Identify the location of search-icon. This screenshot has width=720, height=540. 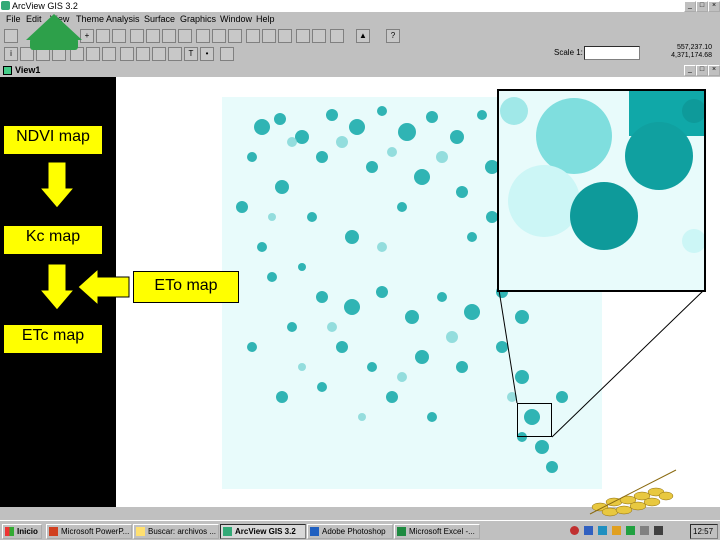
(140, 531).